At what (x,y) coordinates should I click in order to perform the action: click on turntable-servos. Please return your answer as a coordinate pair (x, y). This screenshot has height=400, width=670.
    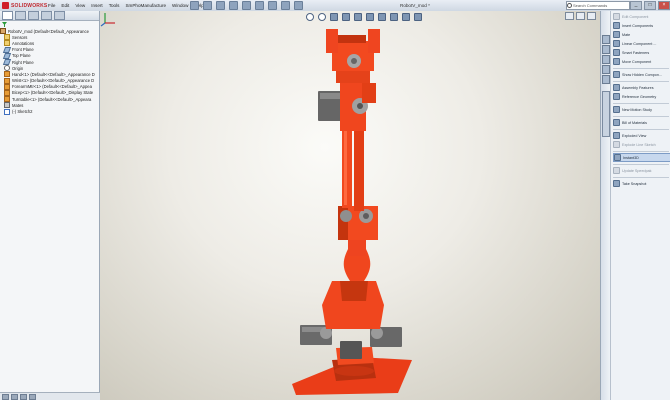
    Looking at the image, I should click on (351, 342).